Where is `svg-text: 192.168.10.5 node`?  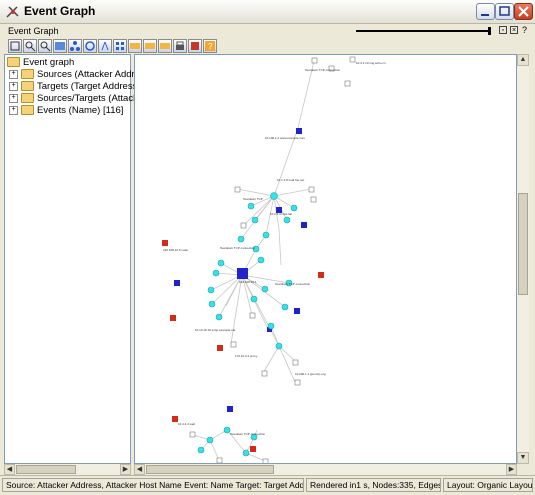 svg-text: 192.168.10.5 node is located at coordinates (175, 250).